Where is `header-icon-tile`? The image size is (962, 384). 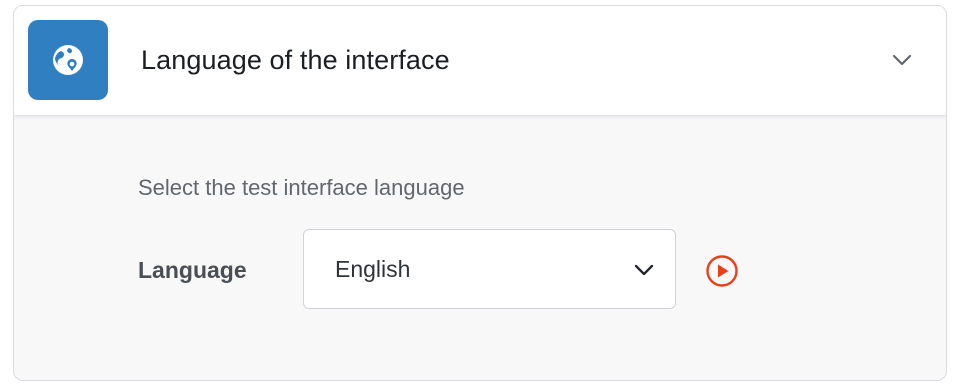 header-icon-tile is located at coordinates (68, 60).